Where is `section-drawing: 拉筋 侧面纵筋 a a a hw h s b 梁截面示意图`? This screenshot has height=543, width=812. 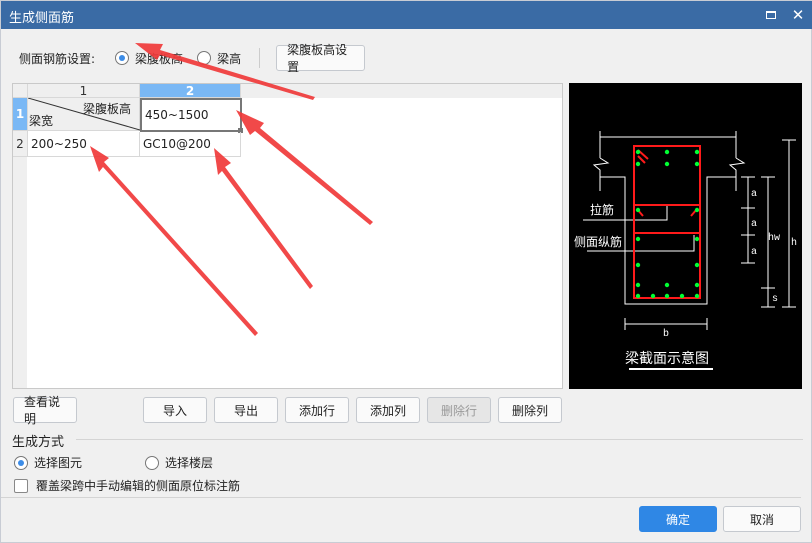
section-drawing: 拉筋 侧面纵筋 a a a hw h s b 梁截面示意图 is located at coordinates (685, 250).